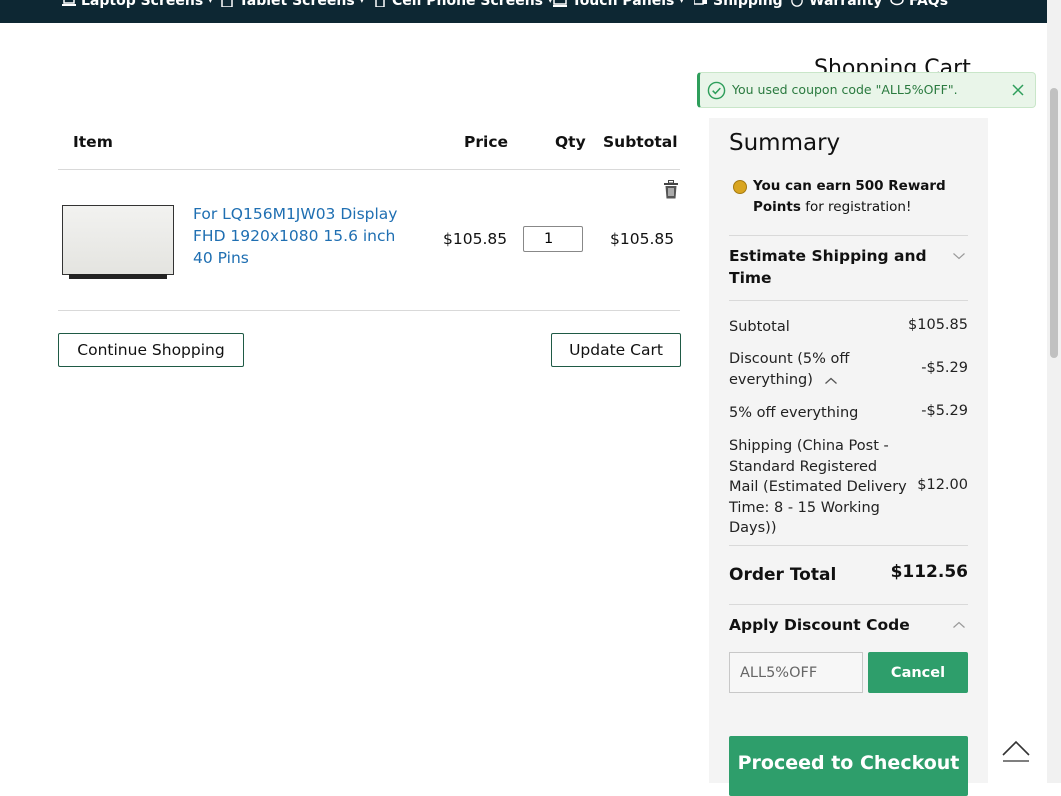  Describe the element at coordinates (570, 142) in the screenshot. I see `column-header-qty: Qty` at that location.